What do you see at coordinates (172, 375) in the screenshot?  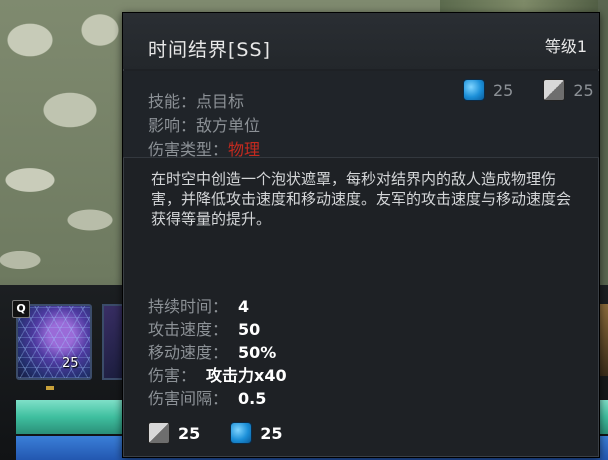 I see `stat-label: 伤害：` at bounding box center [172, 375].